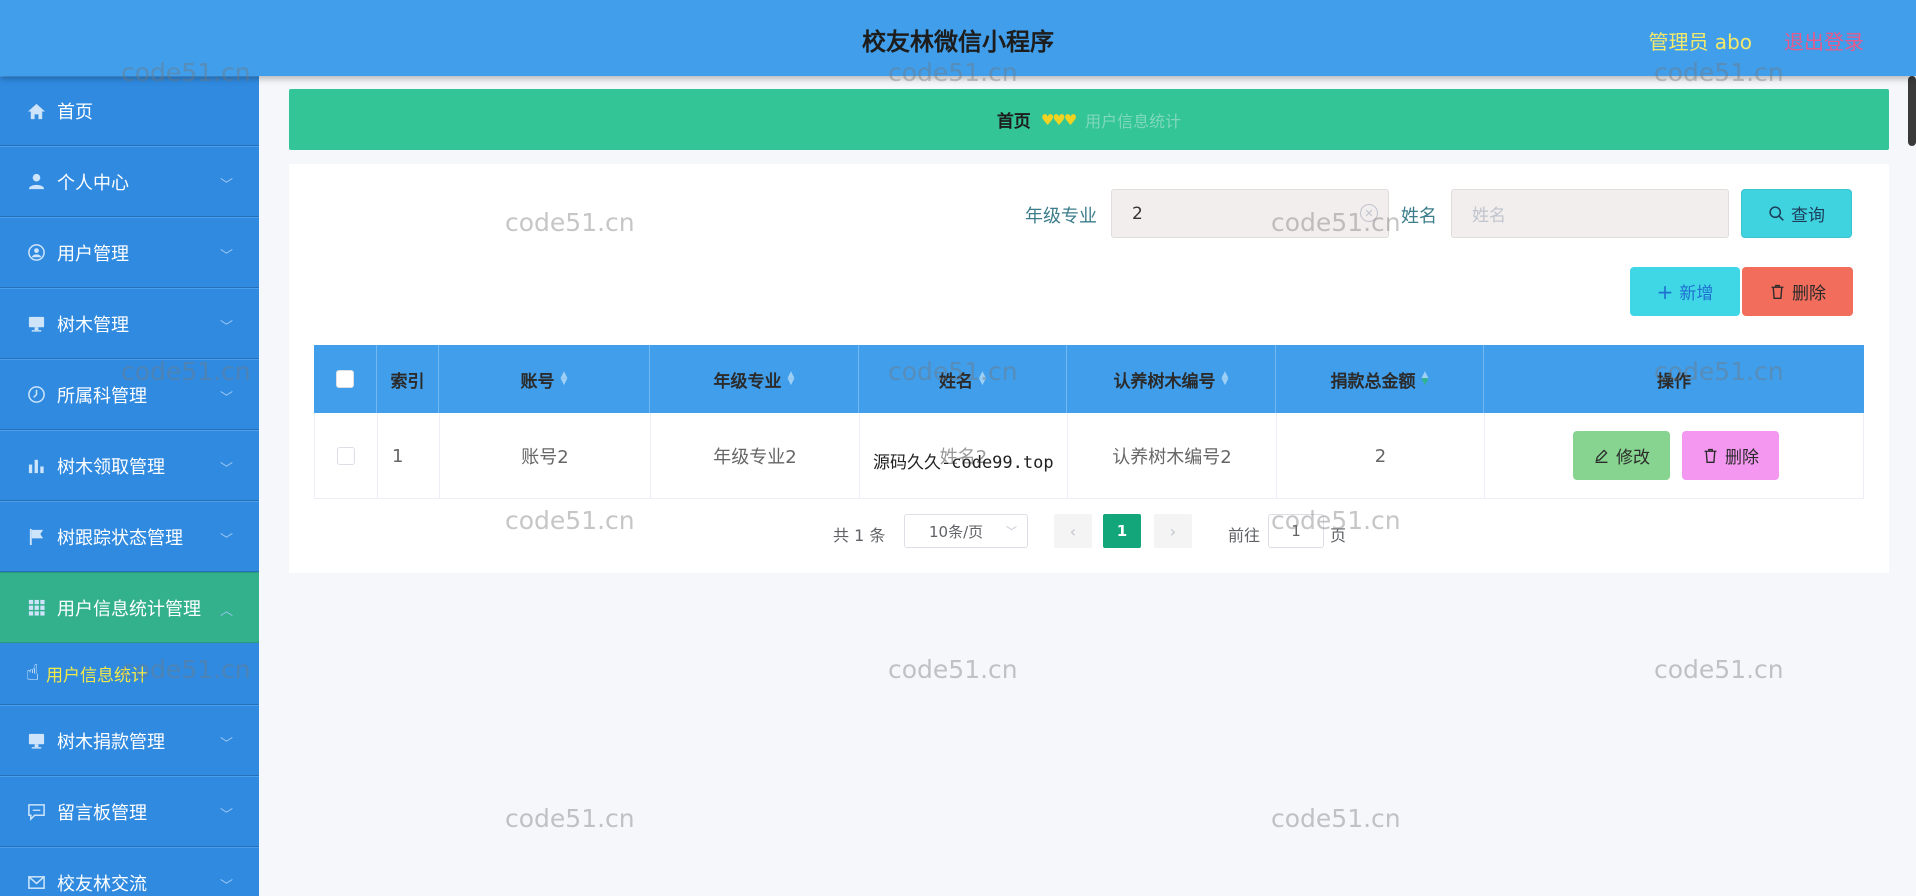  Describe the element at coordinates (747, 381) in the screenshot. I see `col-grade-label: 年级专业` at that location.